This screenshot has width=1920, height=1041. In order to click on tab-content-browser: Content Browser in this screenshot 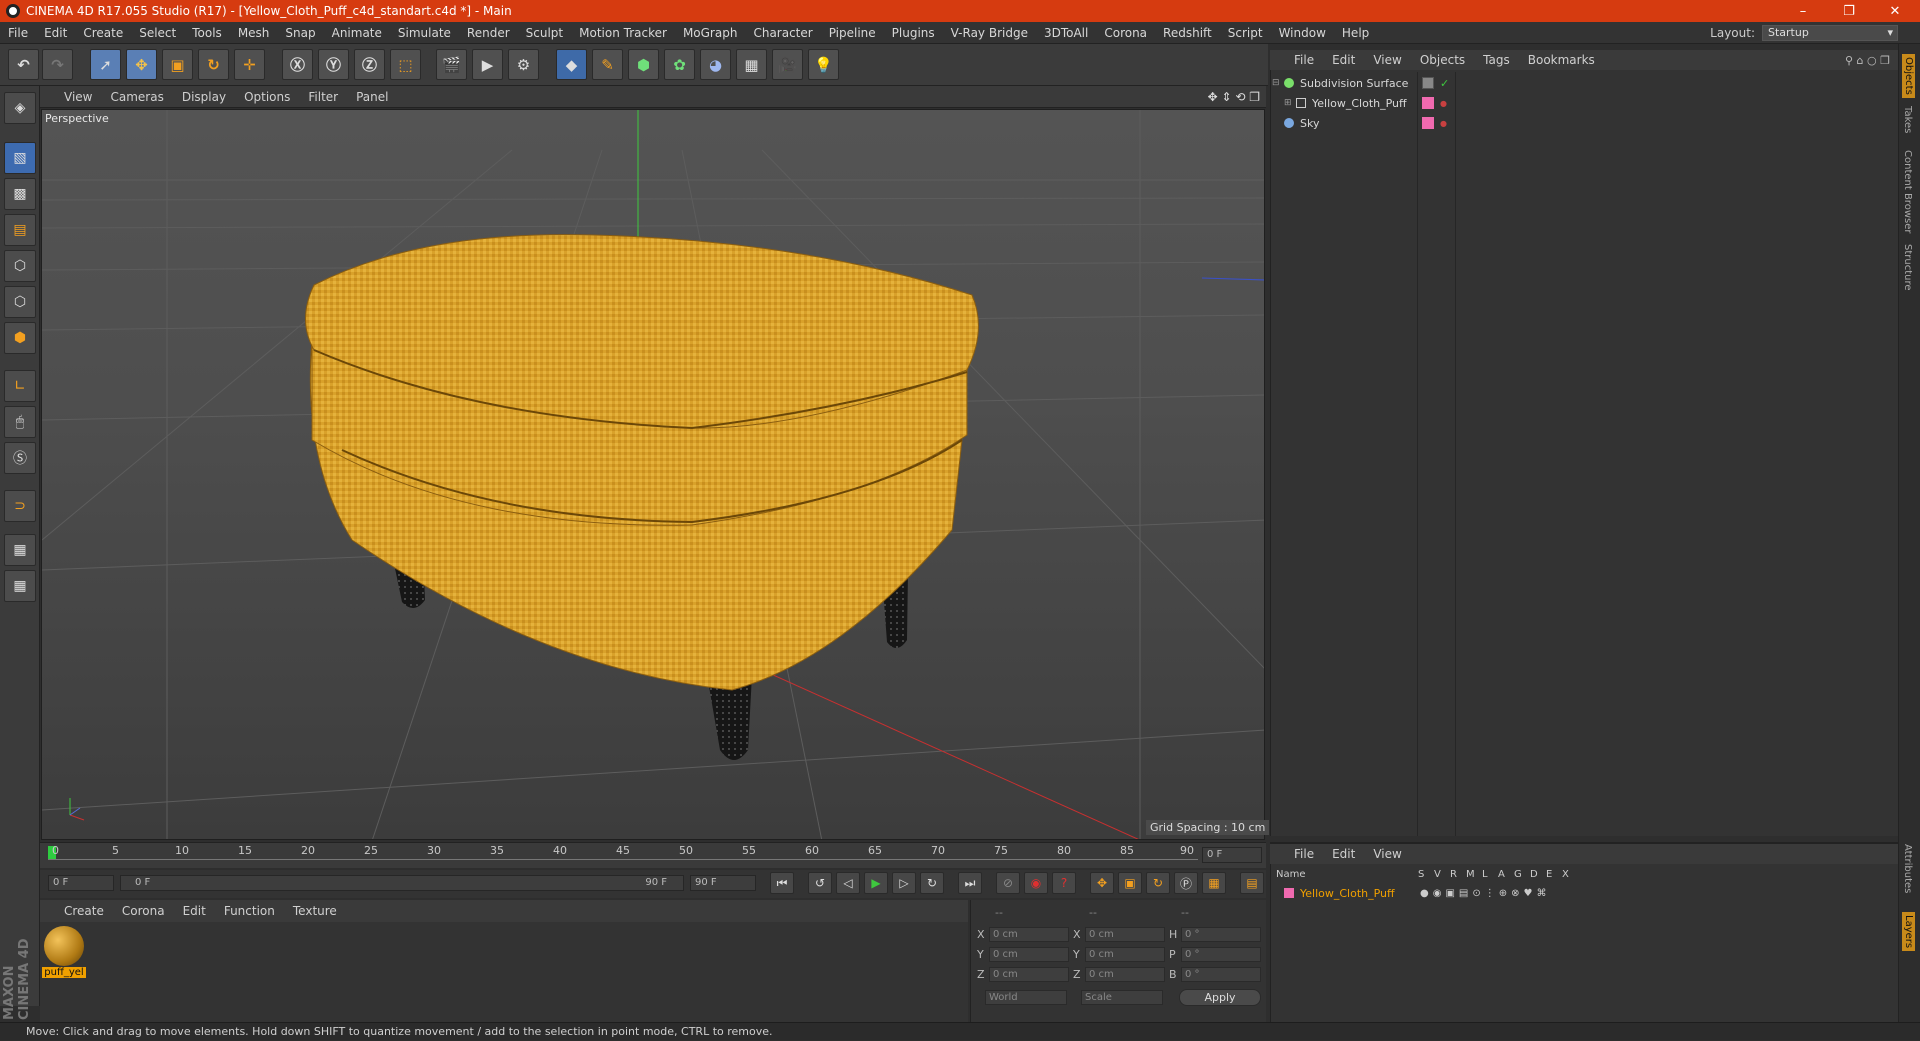, I will do `click(1907, 191)`.